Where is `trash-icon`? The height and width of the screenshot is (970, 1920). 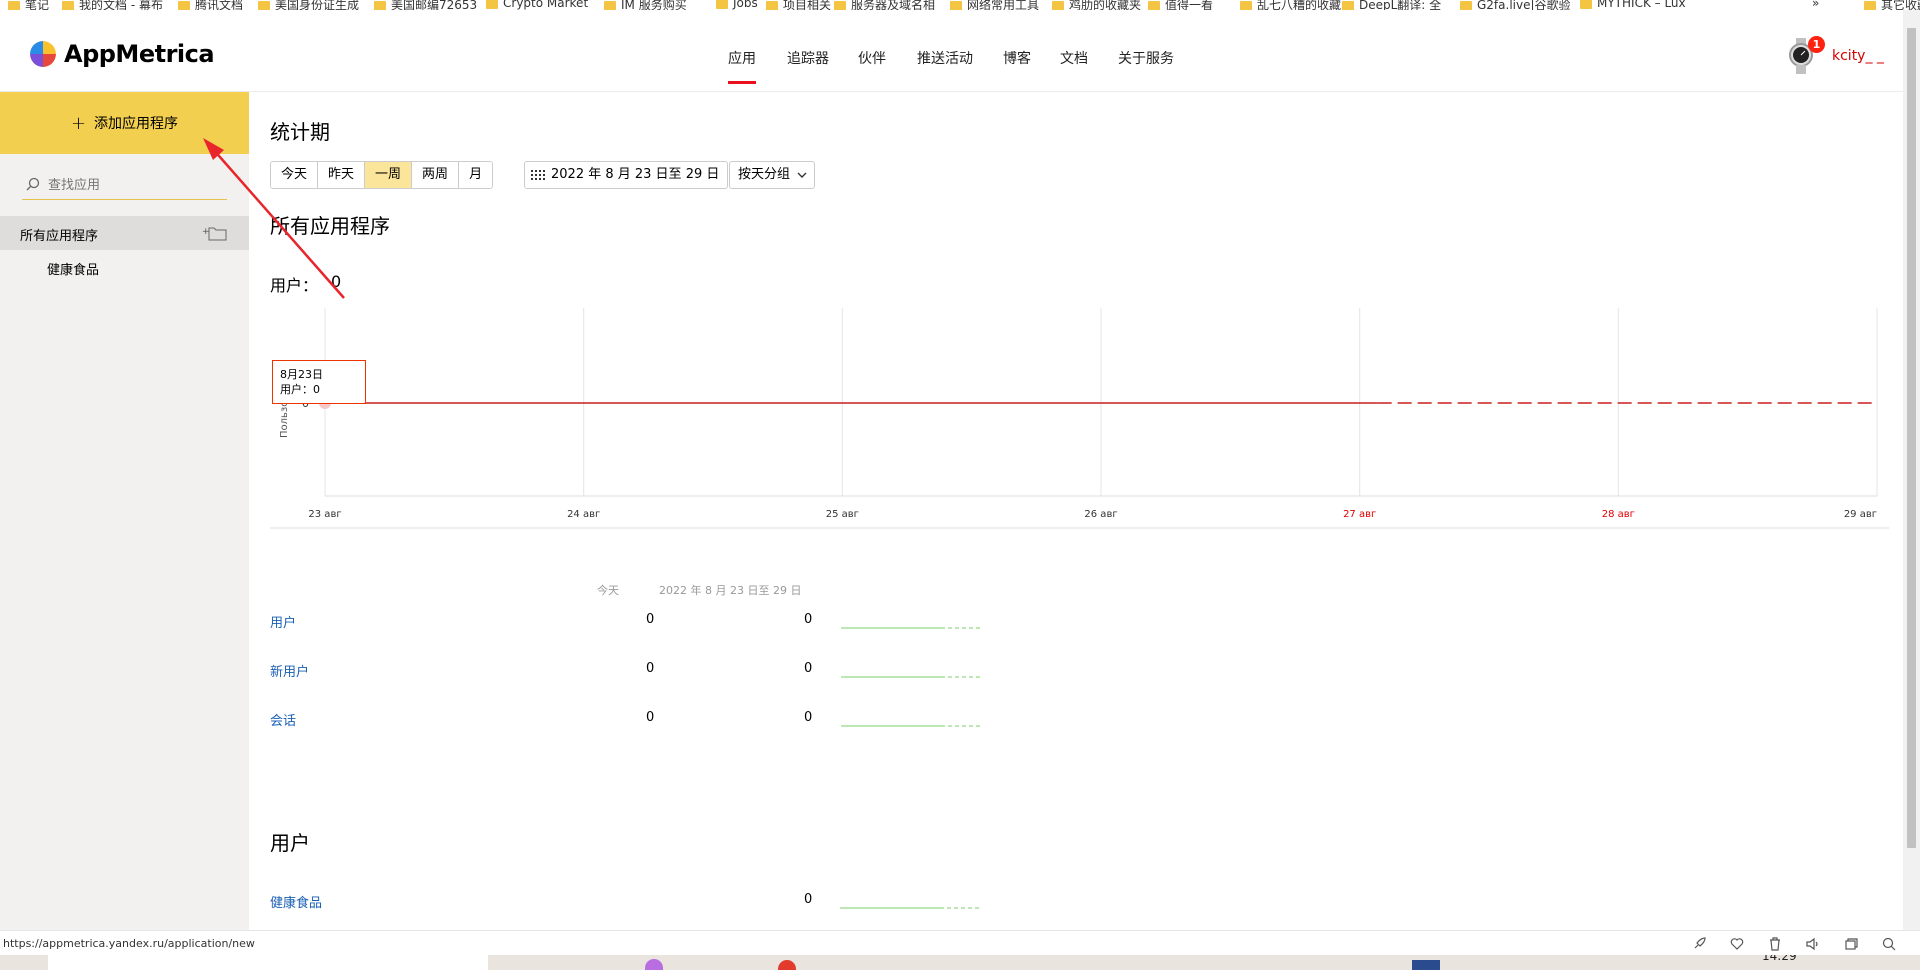
trash-icon is located at coordinates (1775, 944).